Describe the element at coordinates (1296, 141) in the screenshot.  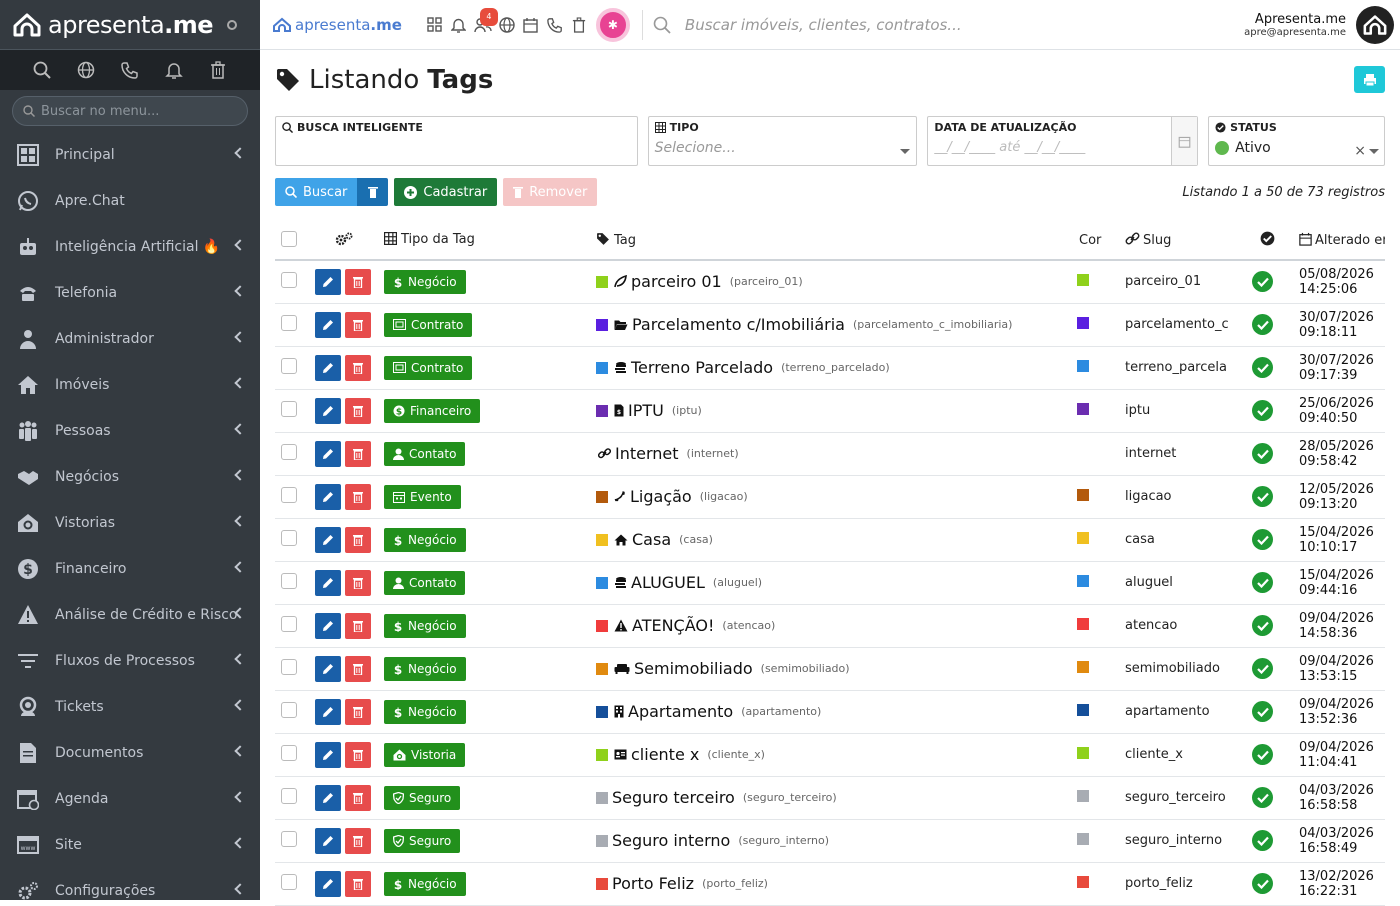
I see `status-select: STATUS Ativo ×` at that location.